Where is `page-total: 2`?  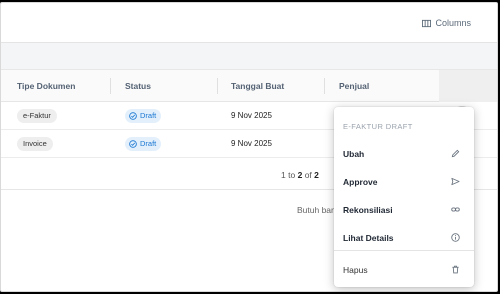
page-total: 2 is located at coordinates (316, 175).